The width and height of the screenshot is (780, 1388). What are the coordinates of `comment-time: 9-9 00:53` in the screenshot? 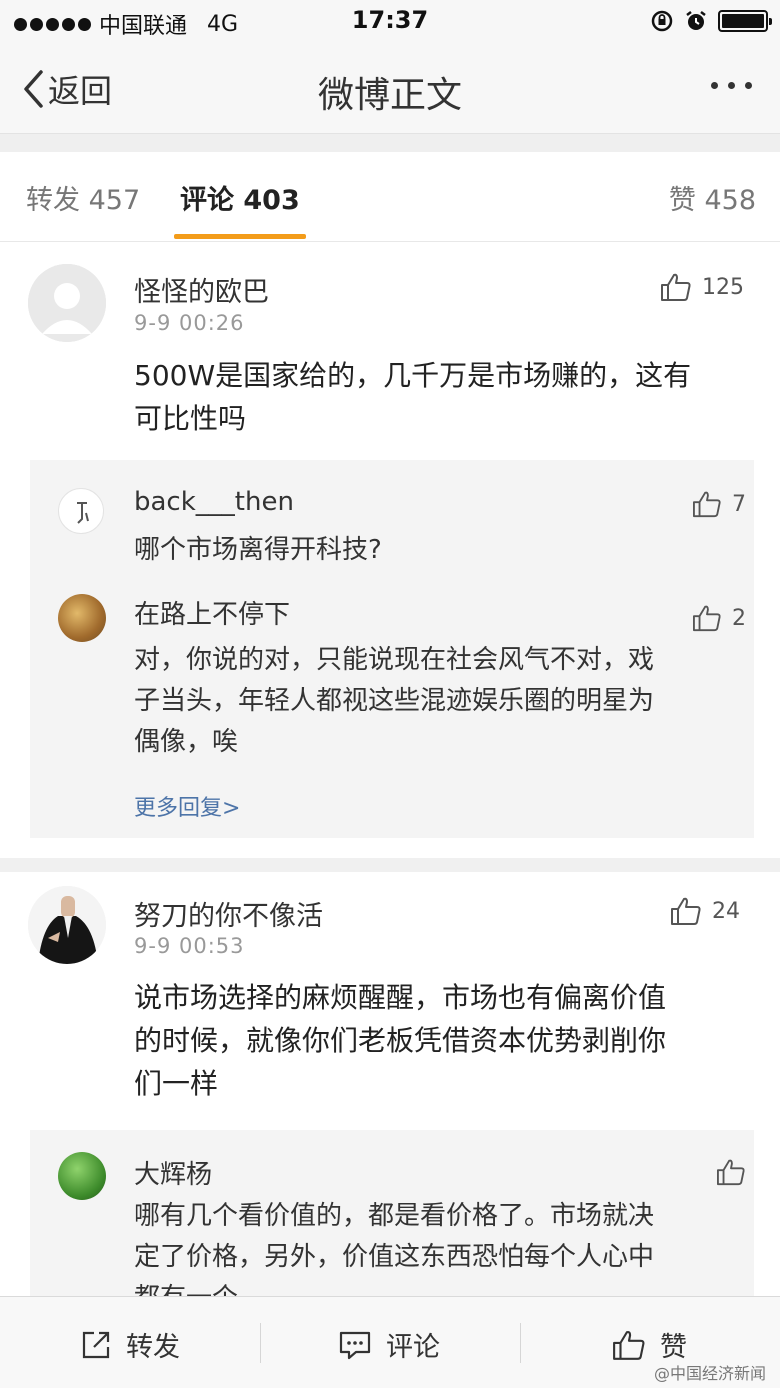 It's located at (189, 946).